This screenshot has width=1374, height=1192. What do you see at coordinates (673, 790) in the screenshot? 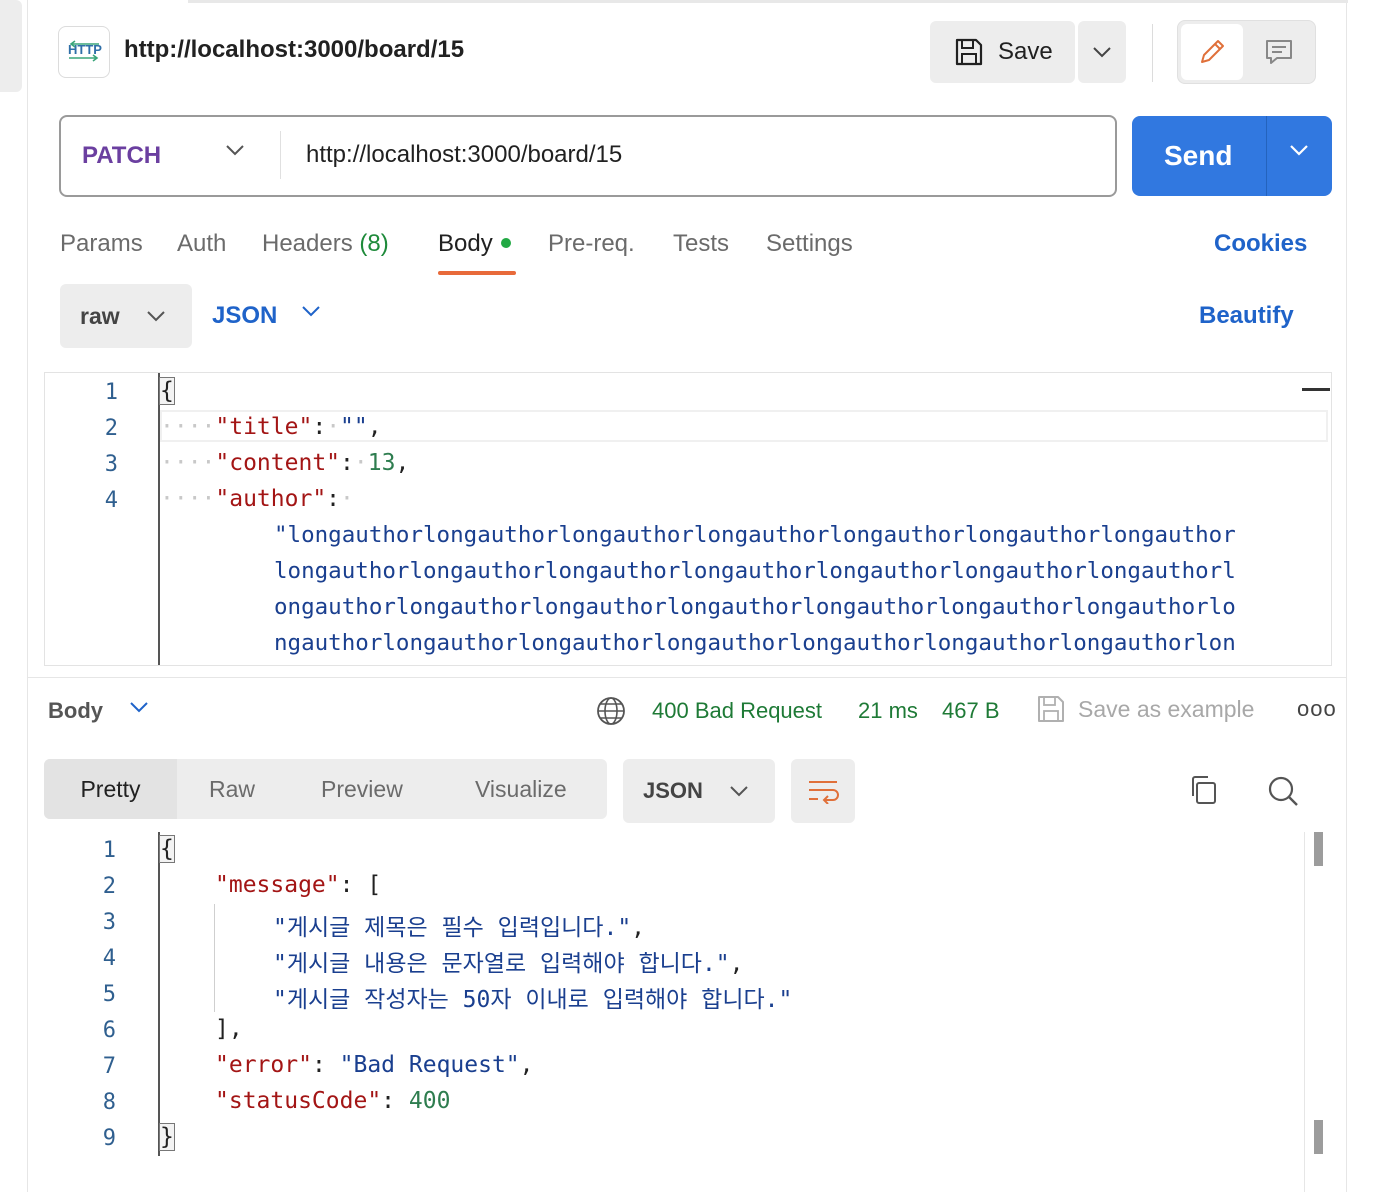
I see `response-format-label: JSON` at bounding box center [673, 790].